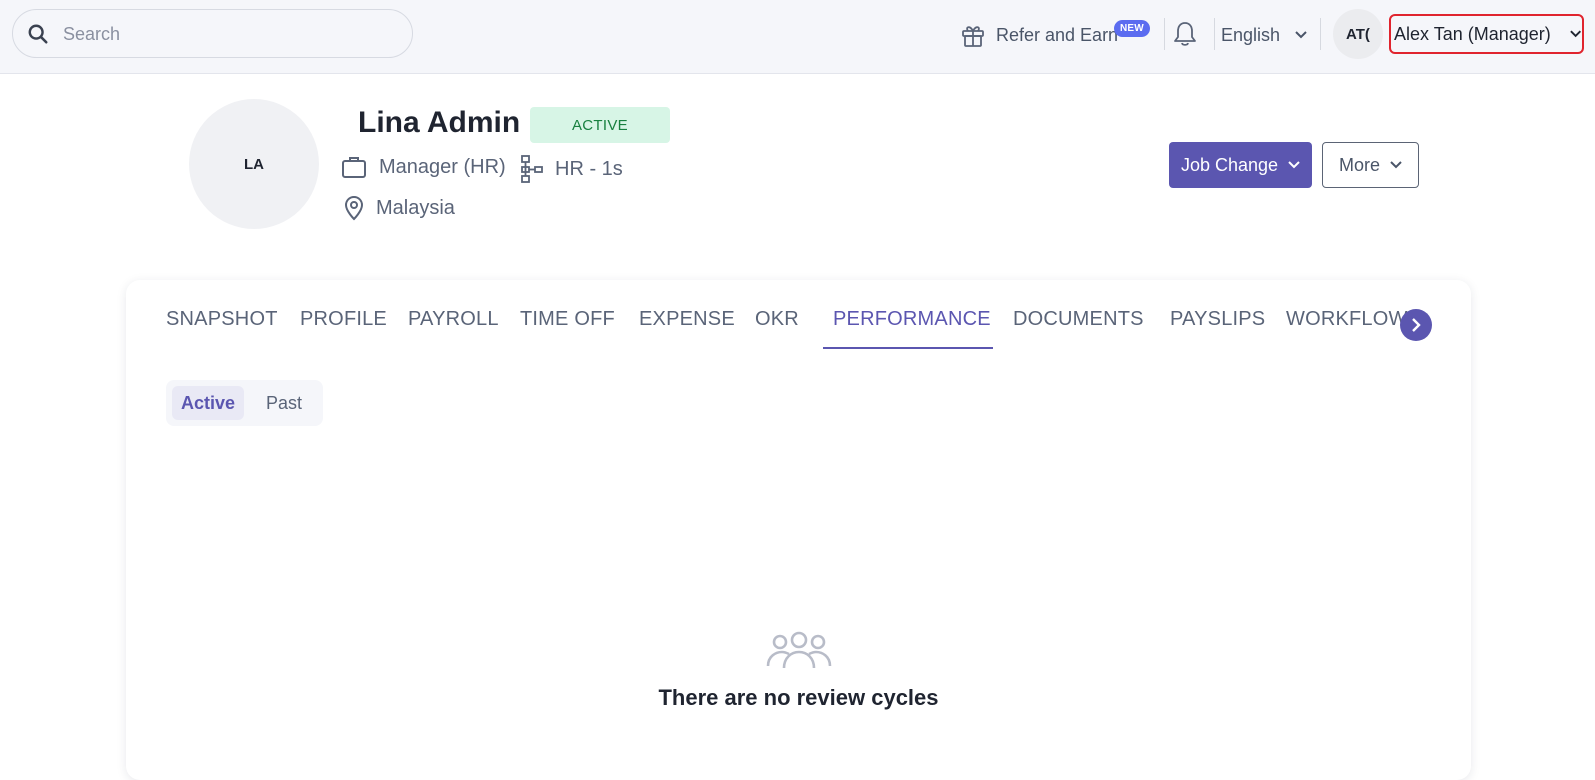 This screenshot has height=780, width=1595. Describe the element at coordinates (228, 34) in the screenshot. I see `search-input` at that location.